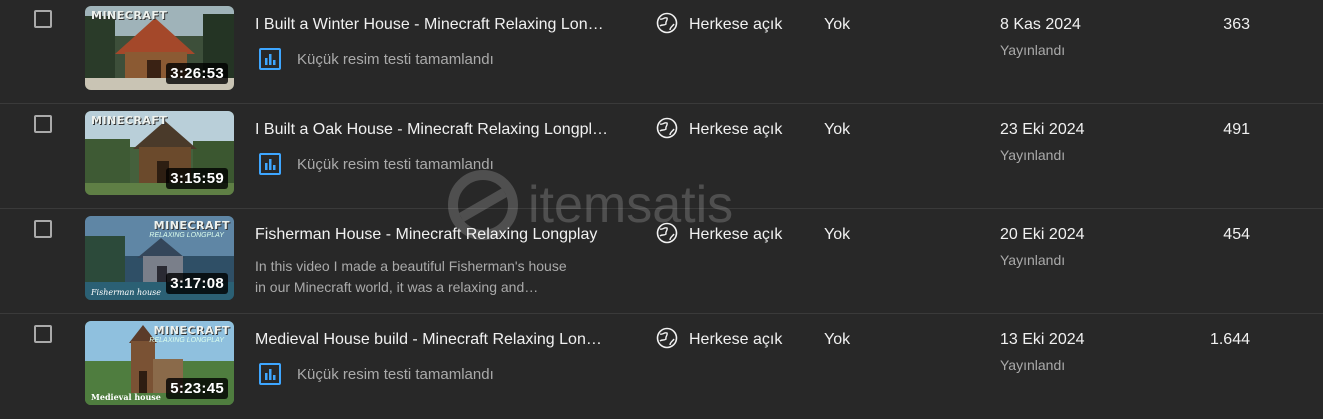 This screenshot has height=419, width=1323. Describe the element at coordinates (1236, 24) in the screenshot. I see `view-count: 363` at that location.